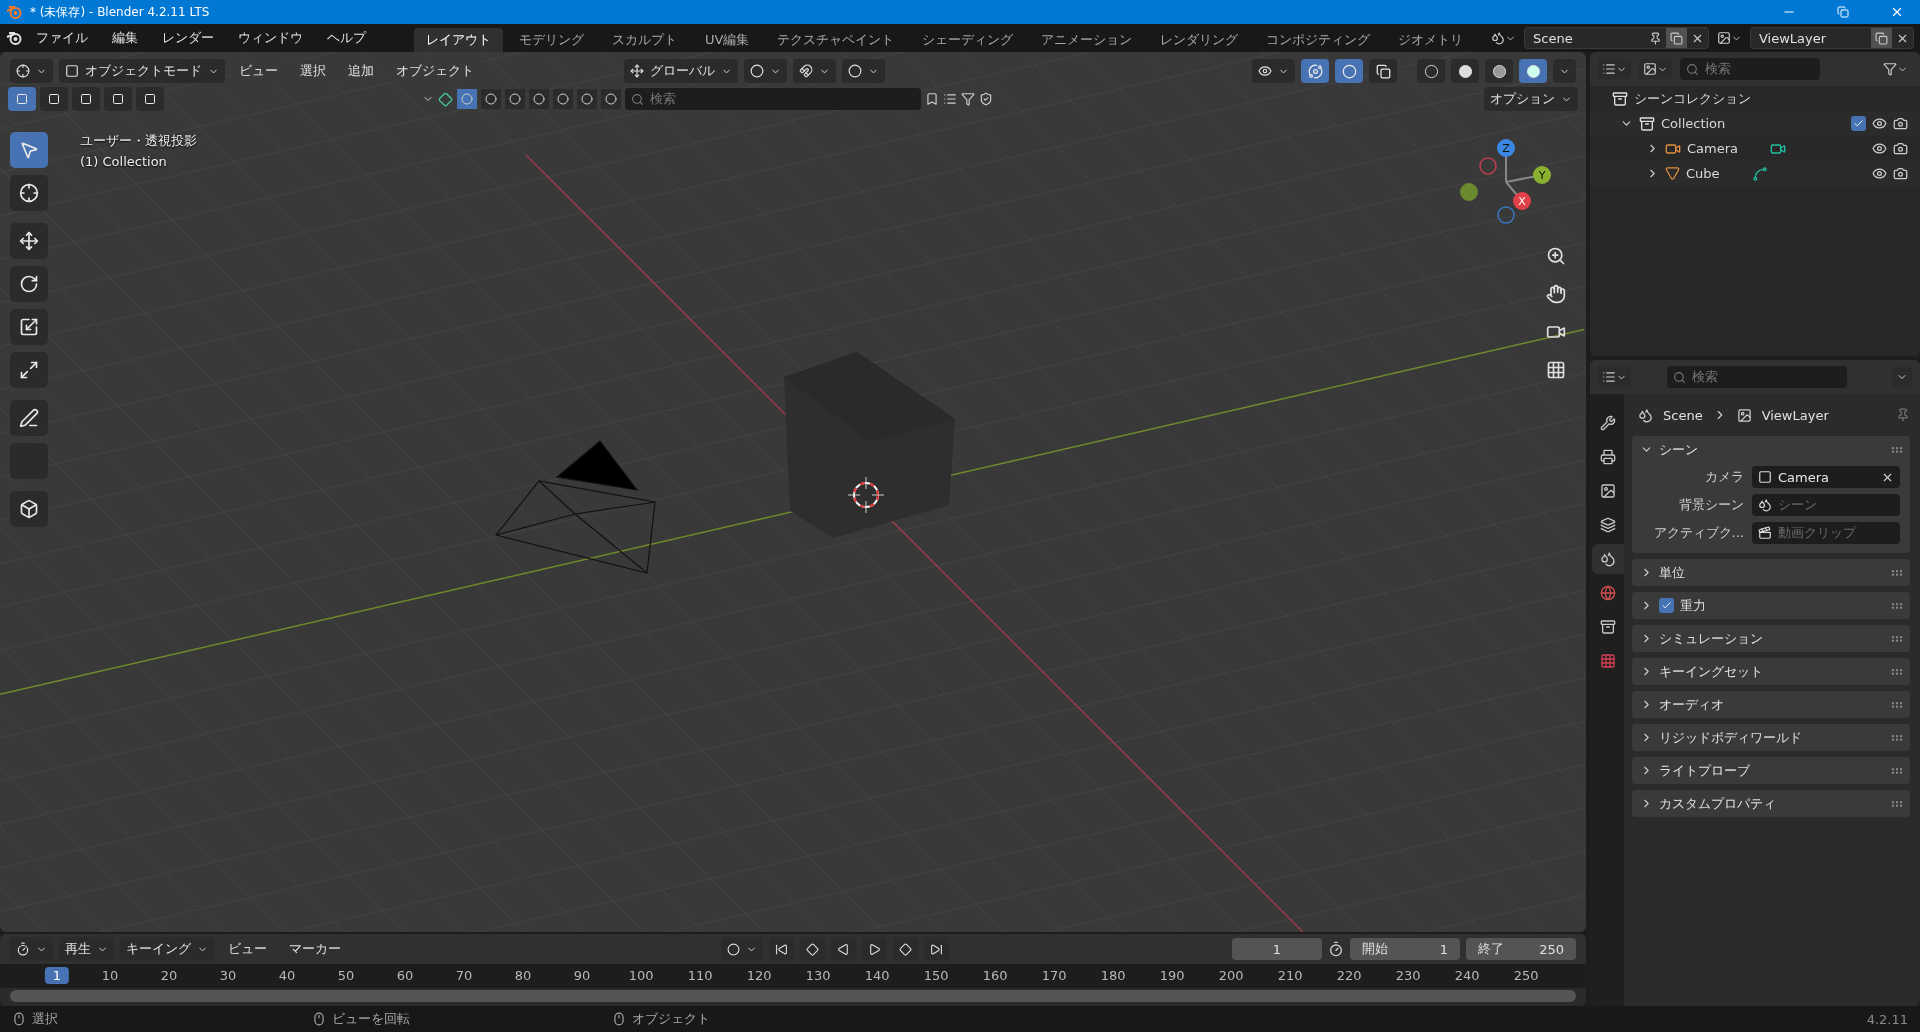 This screenshot has height=1032, width=1920. Describe the element at coordinates (315, 949) in the screenshot. I see `timeline-menu-item: マーカー` at that location.